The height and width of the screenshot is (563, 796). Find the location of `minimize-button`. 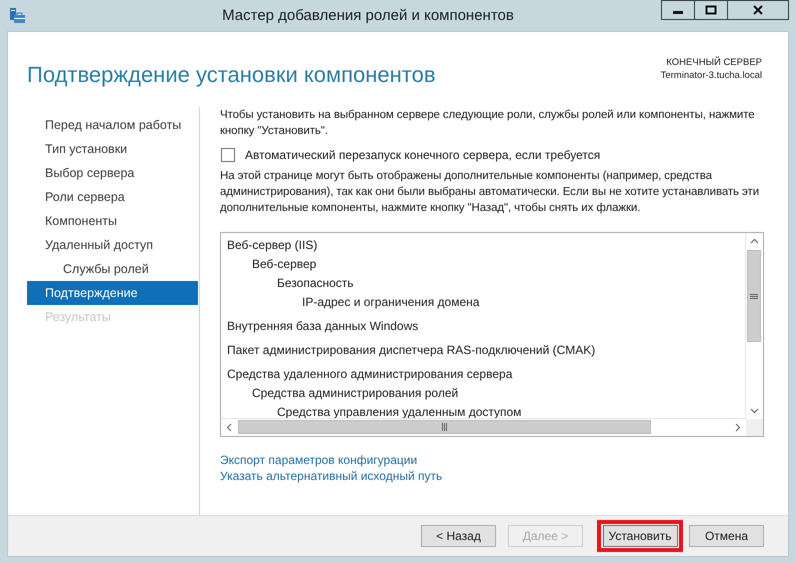

minimize-button is located at coordinates (678, 10).